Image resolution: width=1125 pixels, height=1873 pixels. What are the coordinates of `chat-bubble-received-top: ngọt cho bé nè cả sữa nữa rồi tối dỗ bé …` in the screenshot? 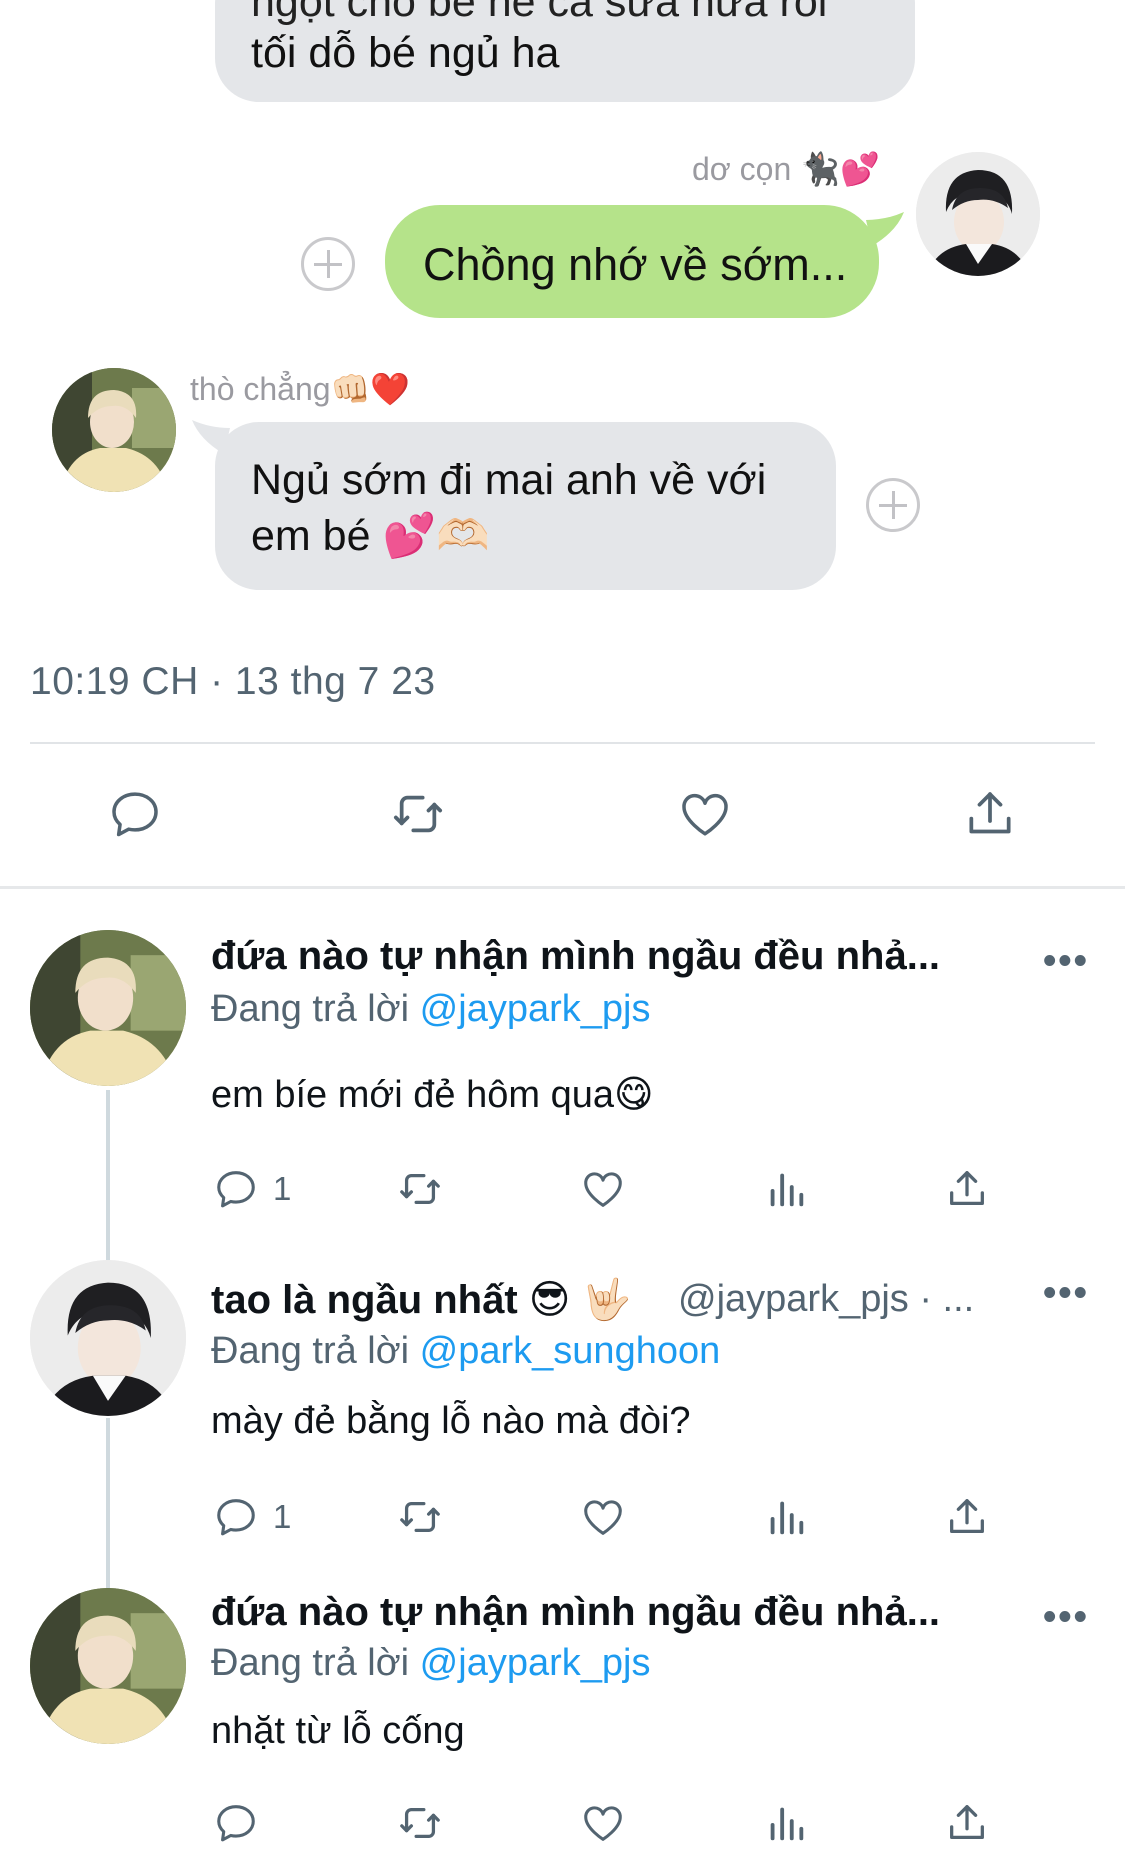 It's located at (565, 51).